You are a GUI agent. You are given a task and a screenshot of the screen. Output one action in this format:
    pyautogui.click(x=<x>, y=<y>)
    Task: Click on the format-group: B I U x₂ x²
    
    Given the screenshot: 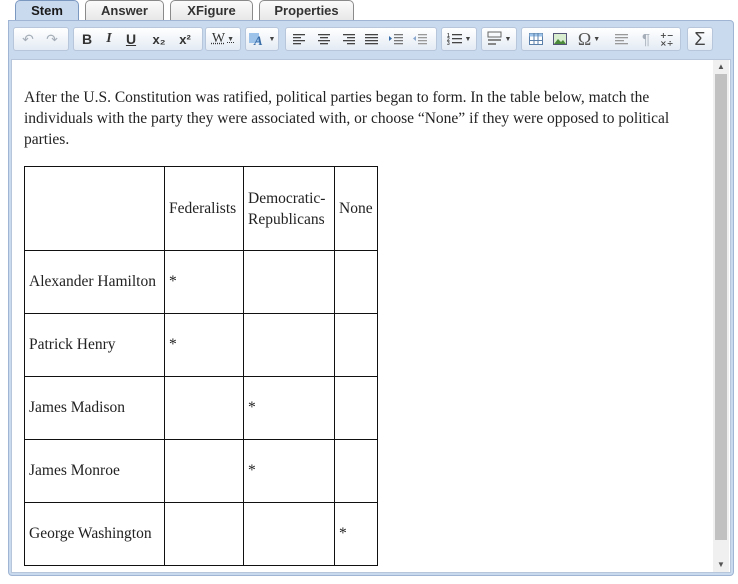 What is the action you would take?
    pyautogui.click(x=138, y=39)
    